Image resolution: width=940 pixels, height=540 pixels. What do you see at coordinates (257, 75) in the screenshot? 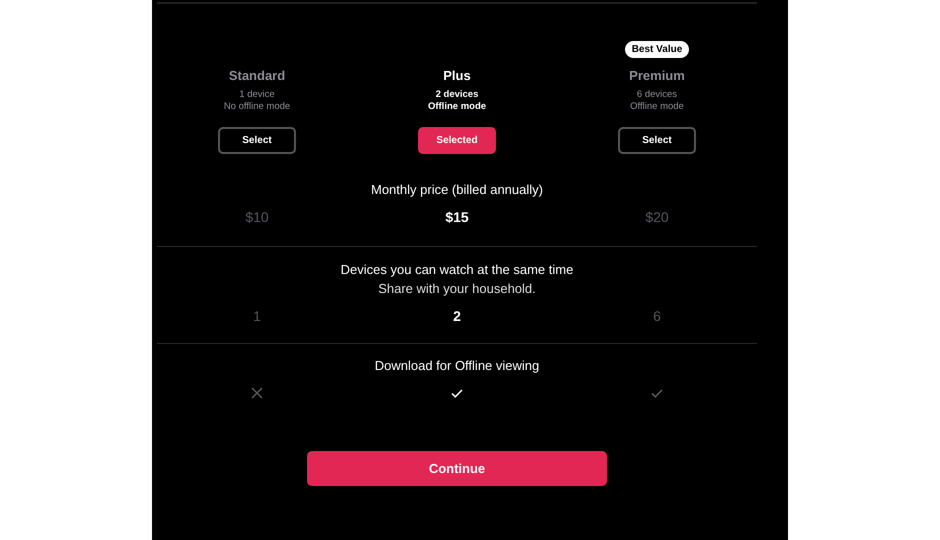
I see `plan-name: Standard` at bounding box center [257, 75].